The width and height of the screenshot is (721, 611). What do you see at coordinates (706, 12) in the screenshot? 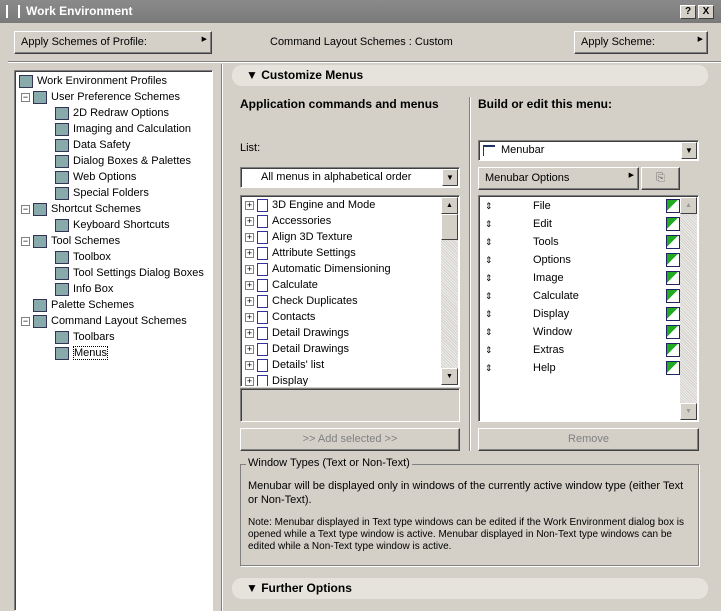
I see `close-button: X` at bounding box center [706, 12].